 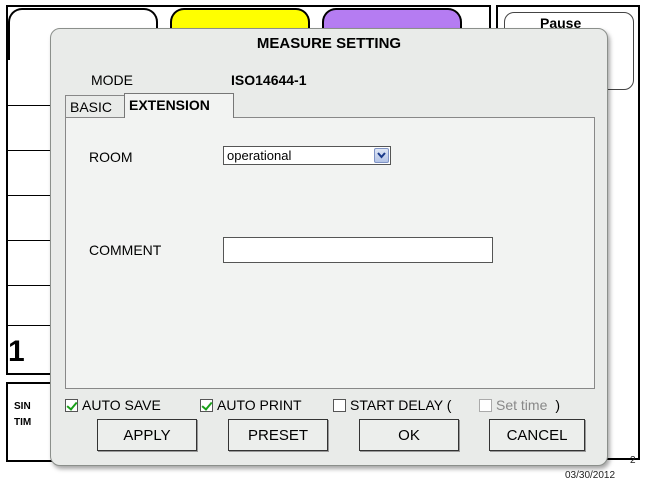 I want to click on comment-label: COMMENT, so click(x=125, y=250).